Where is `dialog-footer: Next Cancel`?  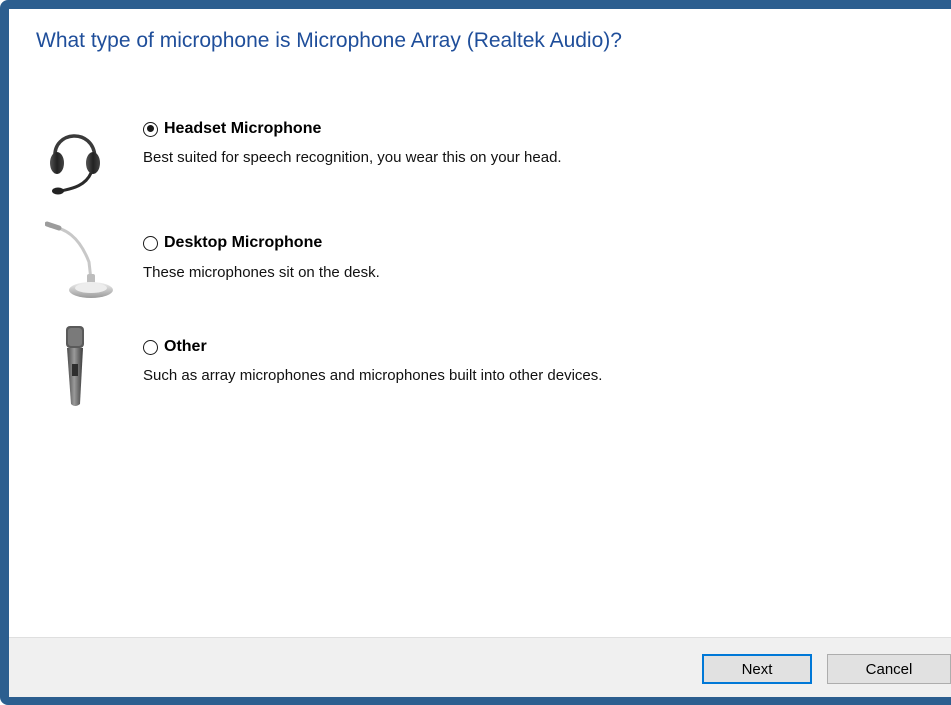
dialog-footer: Next Cancel is located at coordinates (480, 667).